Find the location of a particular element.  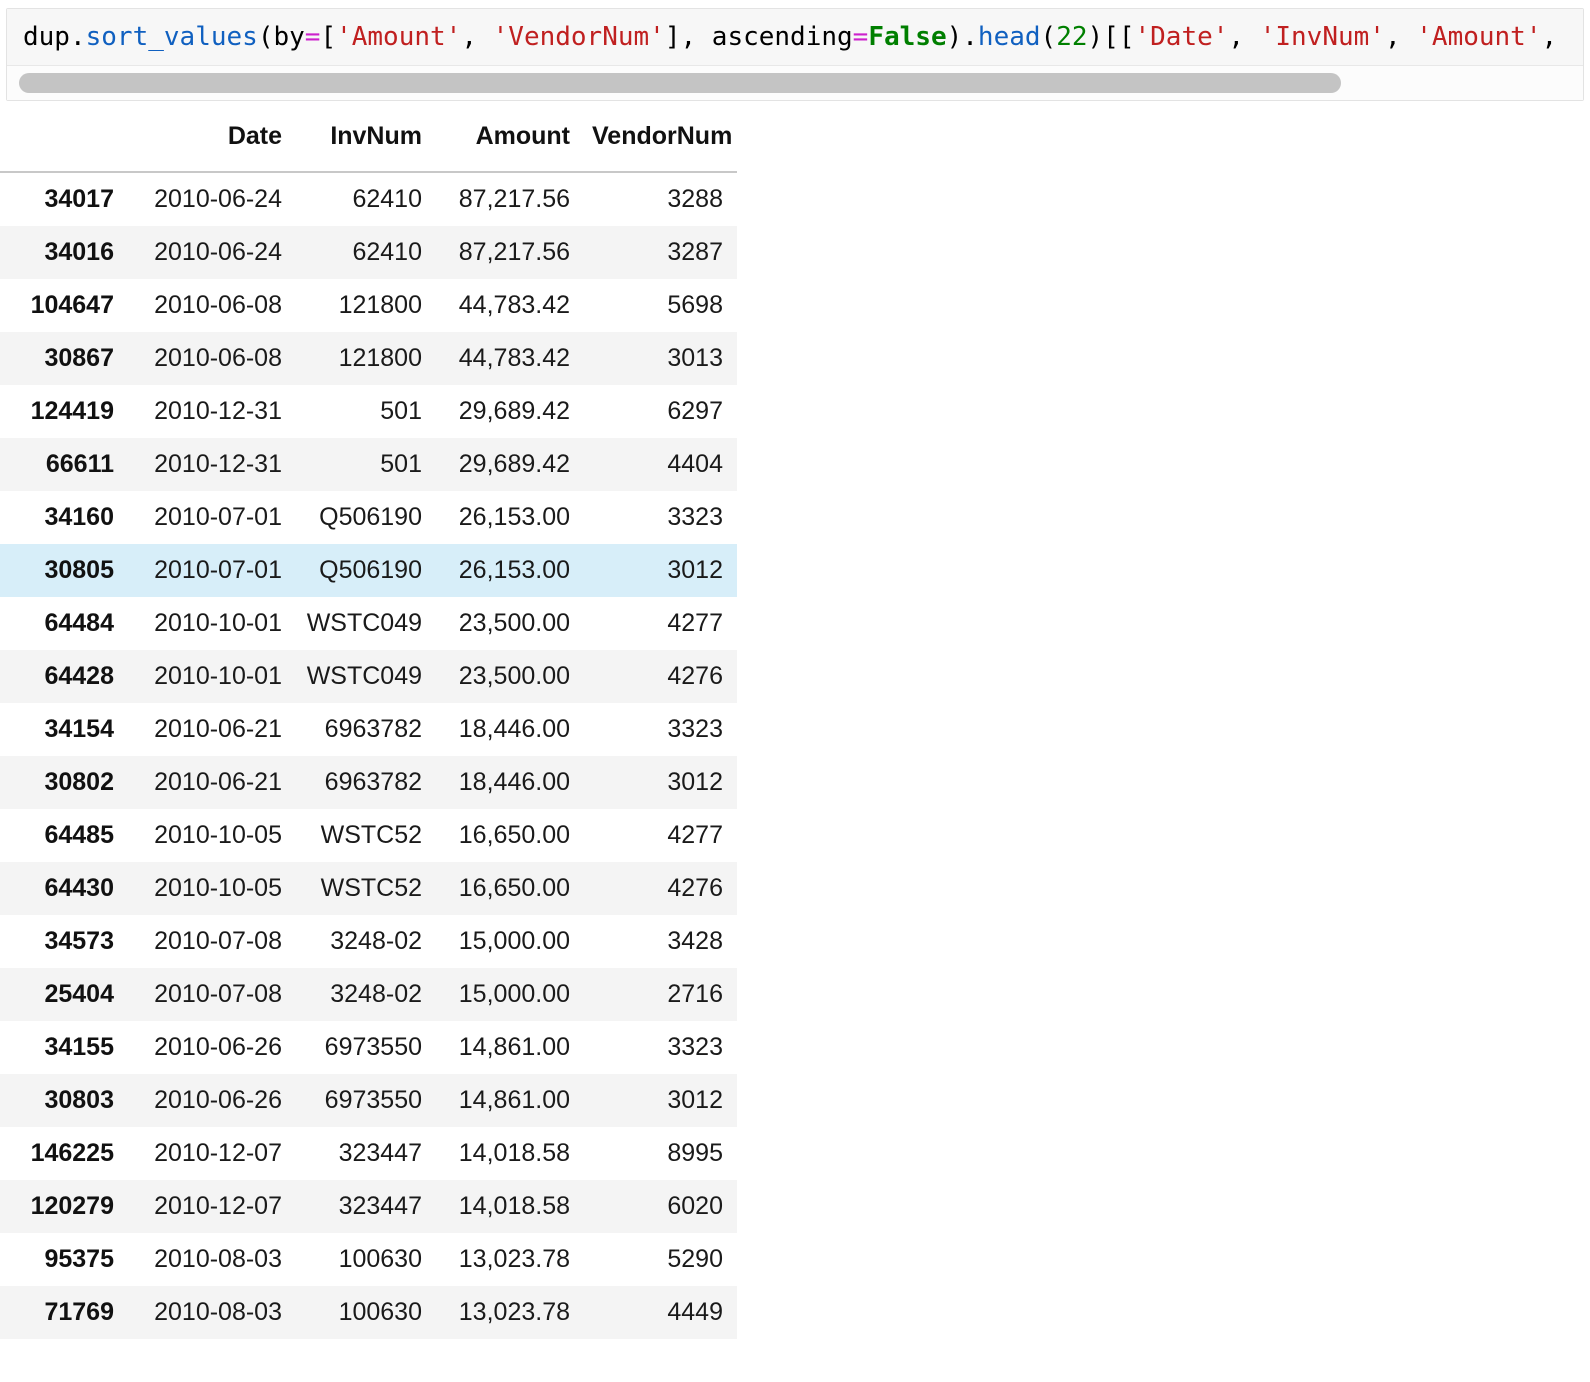

cell-invnum: 62410 is located at coordinates (387, 252).